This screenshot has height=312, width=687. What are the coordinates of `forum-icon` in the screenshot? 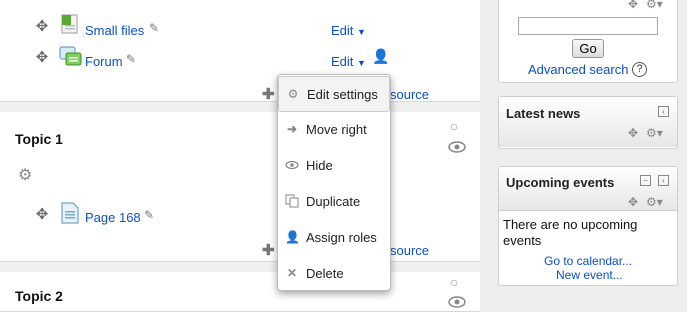 It's located at (70, 56).